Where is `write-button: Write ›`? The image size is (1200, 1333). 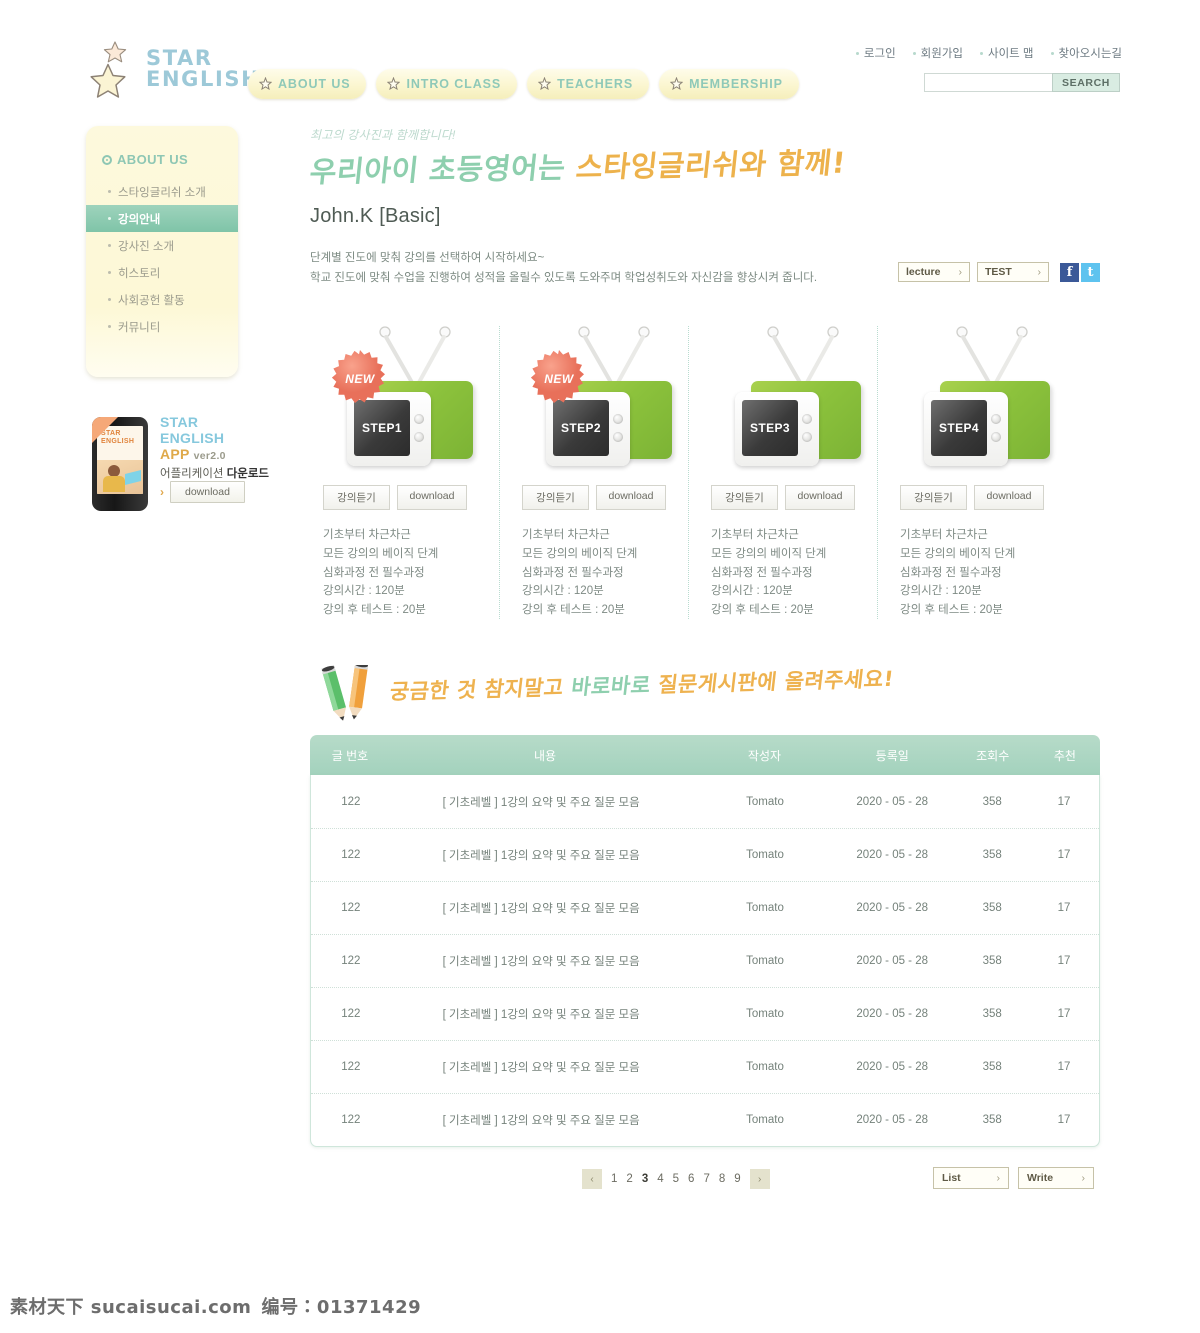 write-button: Write › is located at coordinates (1056, 1178).